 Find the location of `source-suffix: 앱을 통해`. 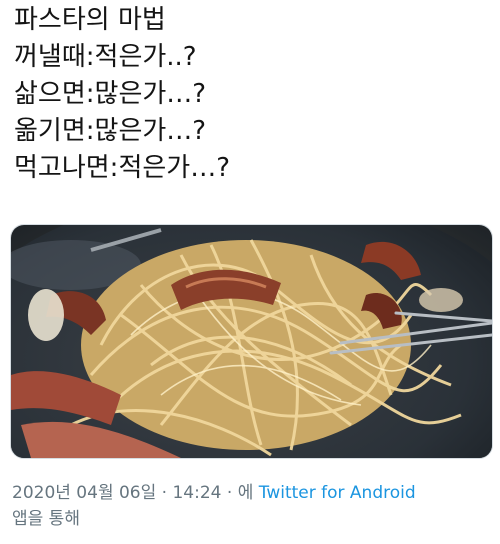

source-suffix: 앱을 통해 is located at coordinates (46, 519).